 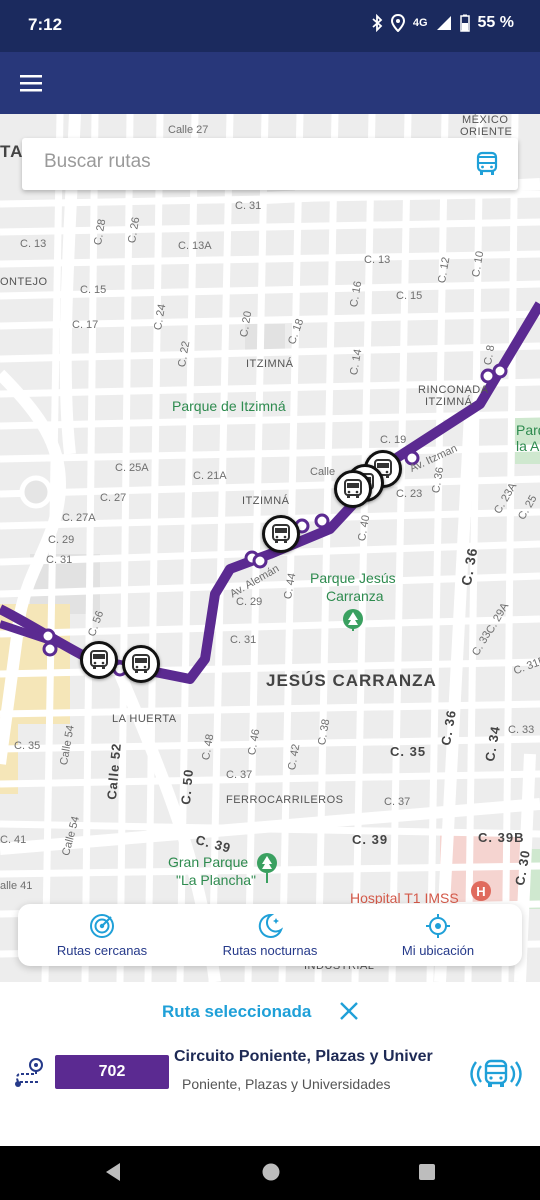 I want to click on radar-icon, so click(x=102, y=925).